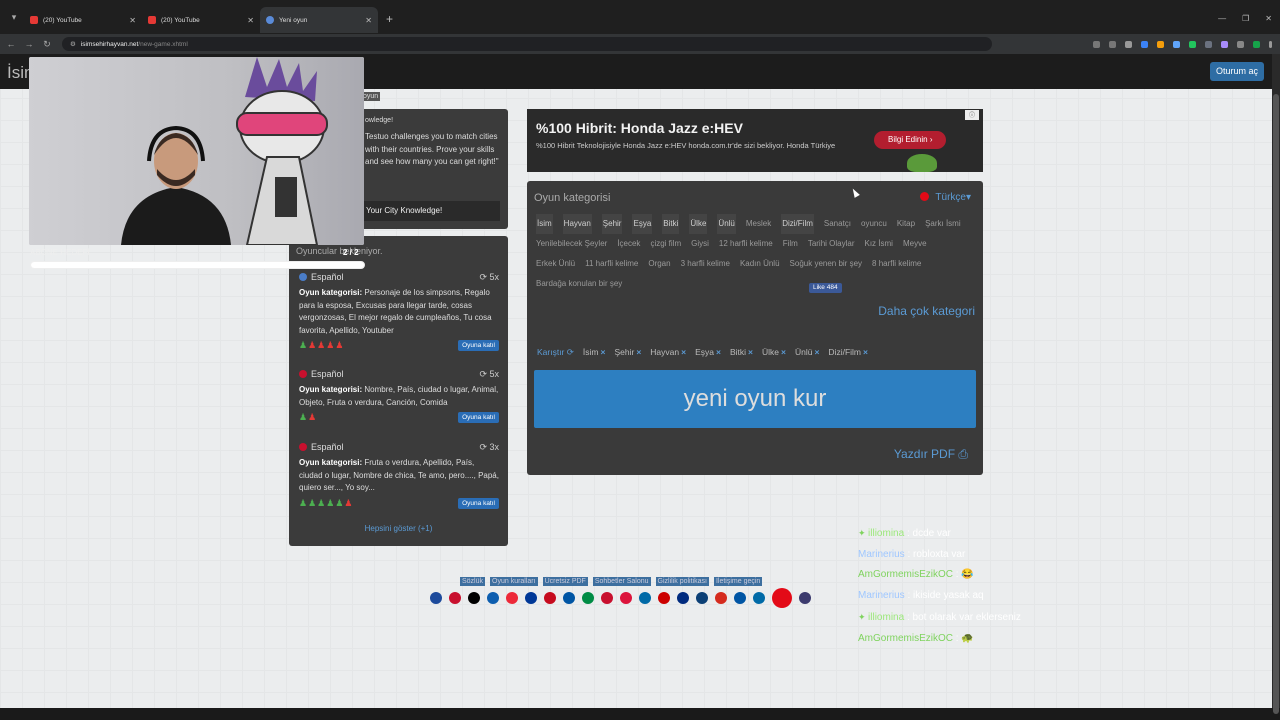 This screenshot has height=720, width=1280. I want to click on minimize-icon: —, so click(1222, 18).